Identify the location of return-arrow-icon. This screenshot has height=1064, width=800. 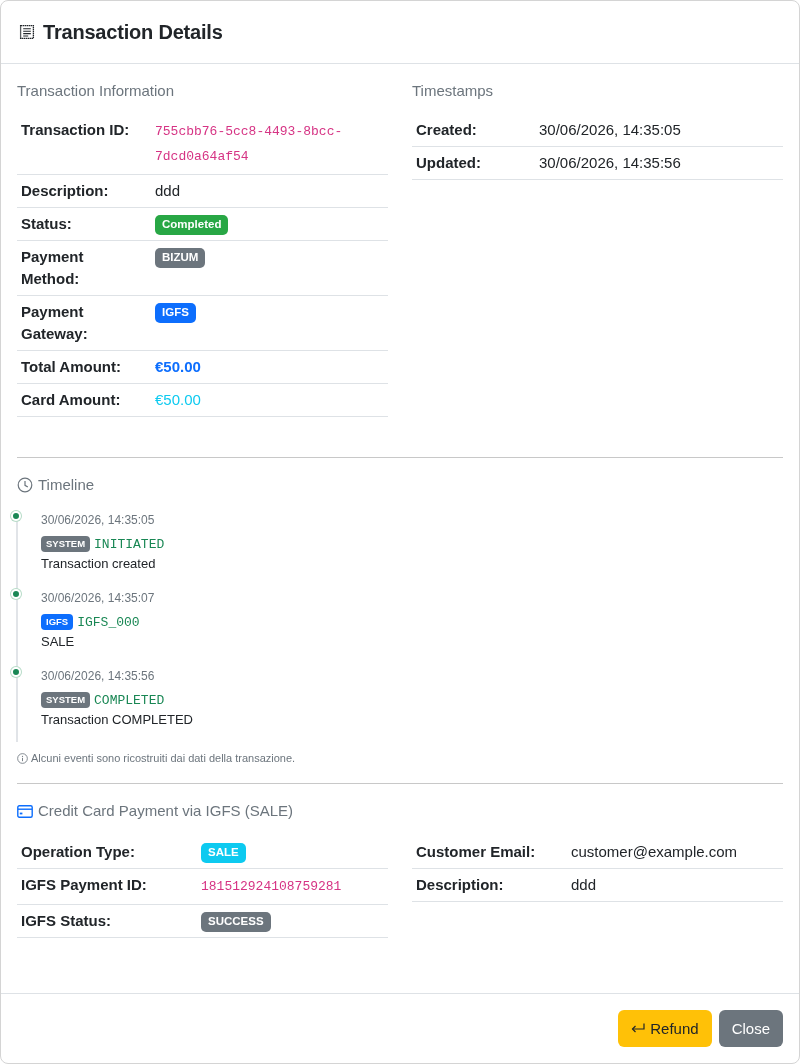
(638, 1028).